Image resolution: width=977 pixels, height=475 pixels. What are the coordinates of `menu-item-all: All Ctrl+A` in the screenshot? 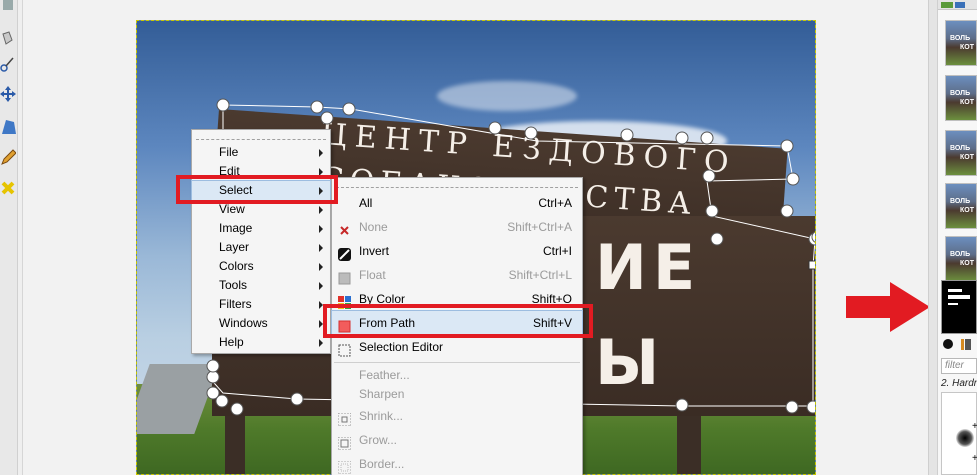 It's located at (457, 203).